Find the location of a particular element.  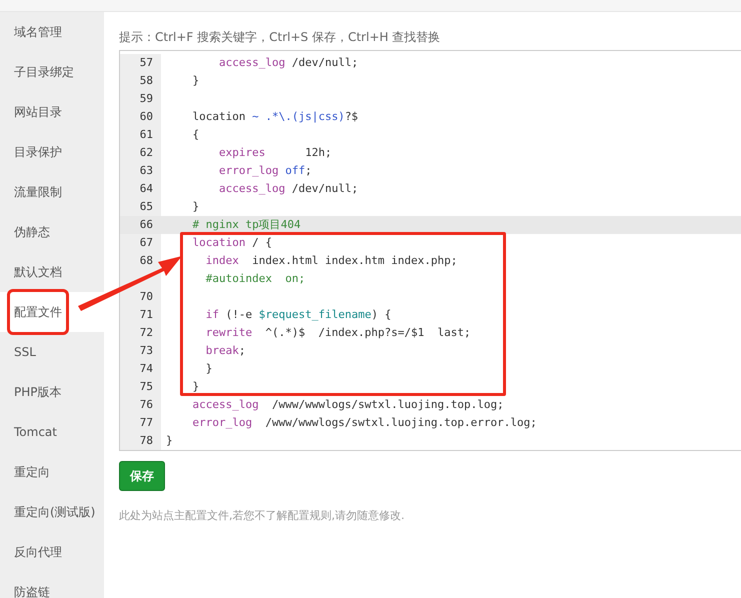

line-number: 77 is located at coordinates (140, 423).